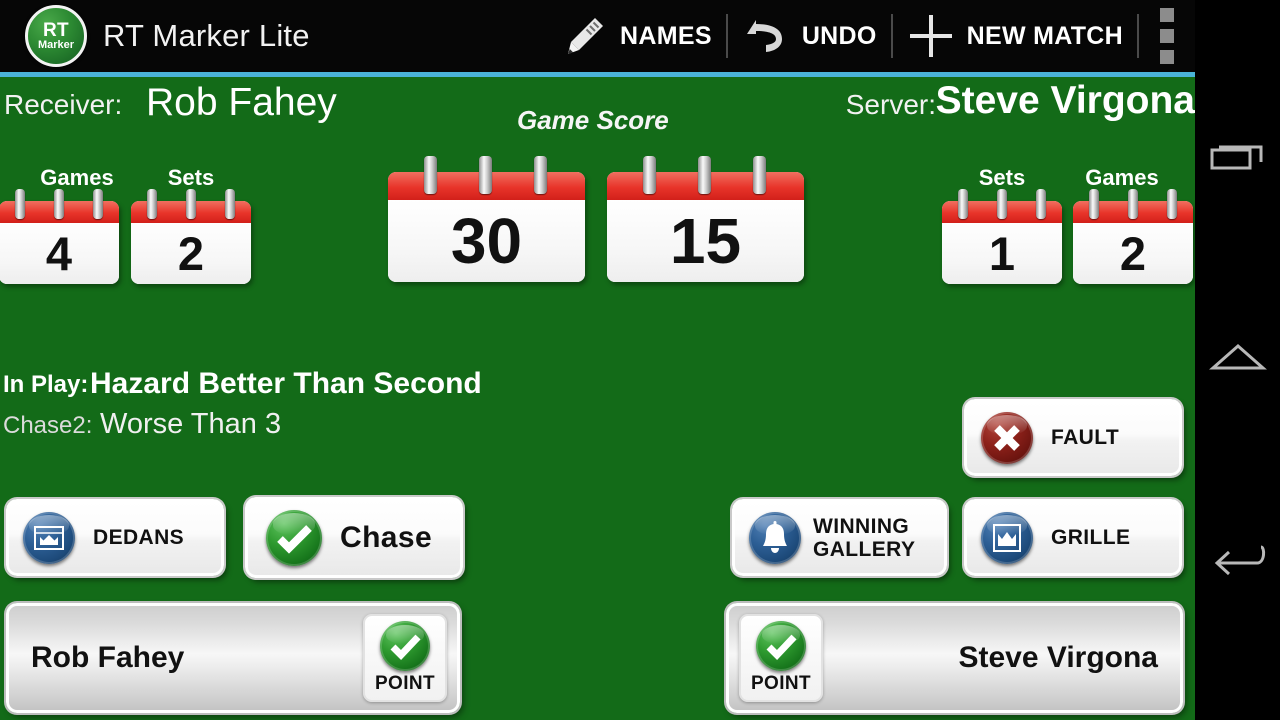 This screenshot has height=720, width=1280. I want to click on android-navigation-bar, so click(1237, 360).